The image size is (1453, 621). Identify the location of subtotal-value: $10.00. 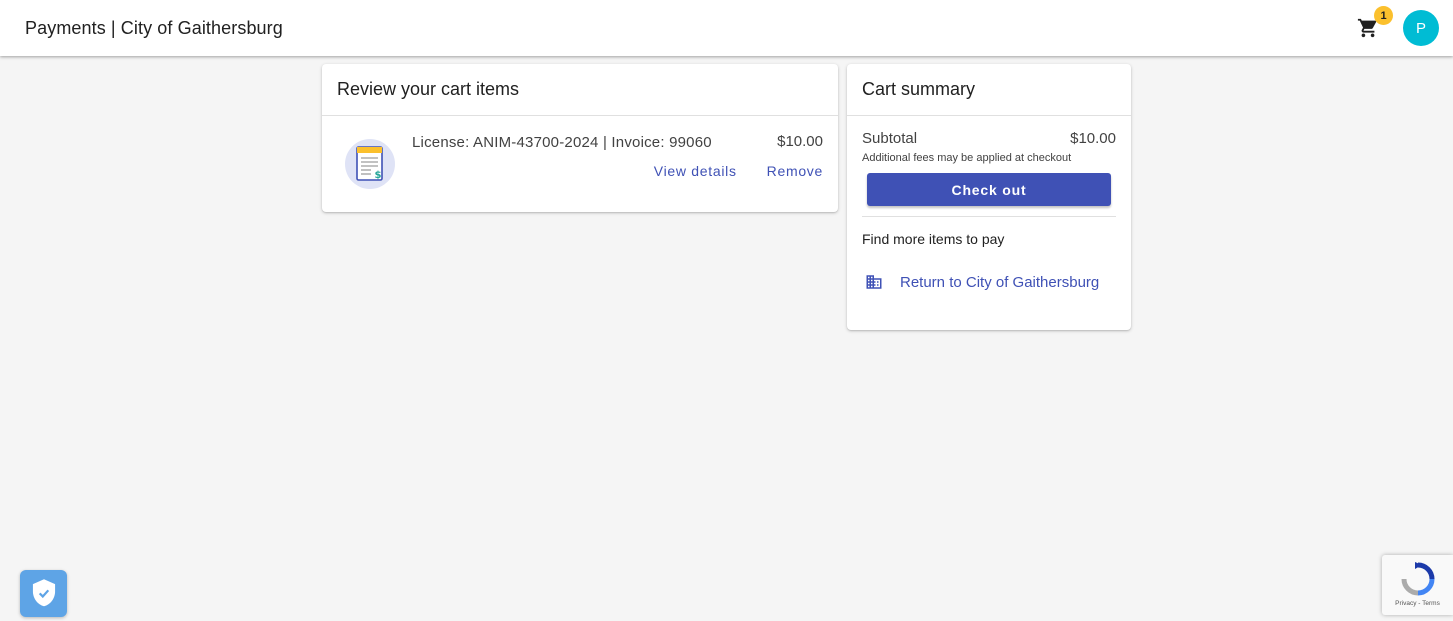
(1093, 138).